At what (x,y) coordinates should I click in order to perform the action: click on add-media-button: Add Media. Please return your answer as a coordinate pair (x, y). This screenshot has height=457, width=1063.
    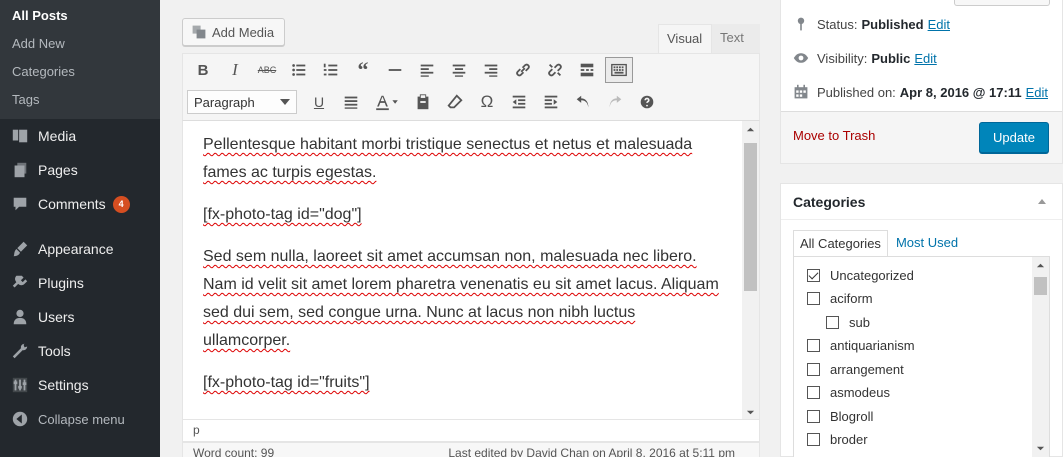
    Looking at the image, I should click on (234, 32).